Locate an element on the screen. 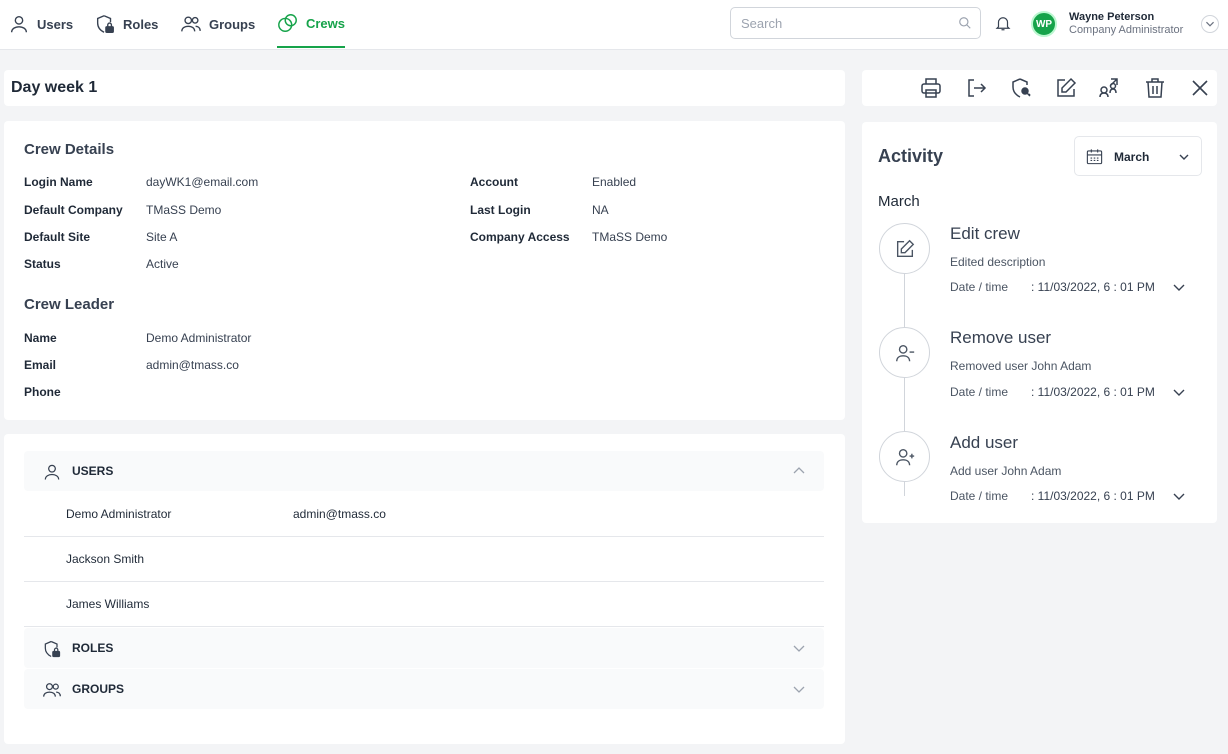  avatar: WP is located at coordinates (1044, 24).